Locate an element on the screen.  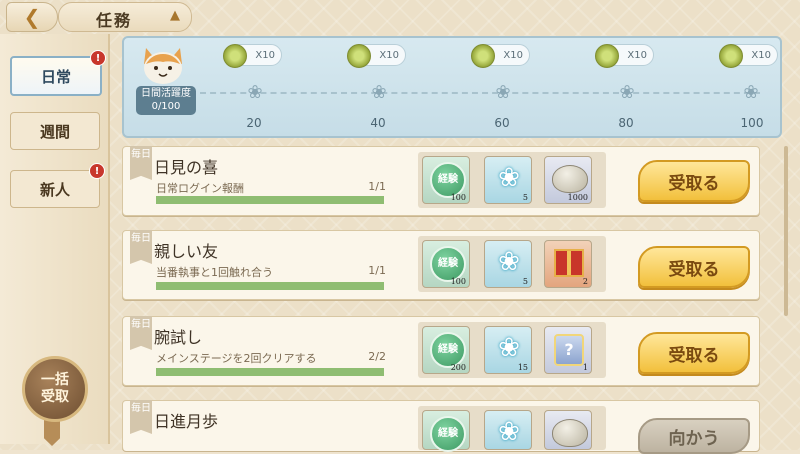
reward-paw: ❀ is located at coordinates (508, 430).